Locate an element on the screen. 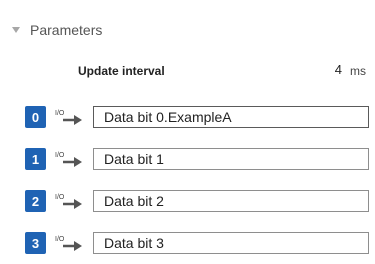 The width and height of the screenshot is (375, 264). data-bit-row: 0 I/O is located at coordinates (200, 118).